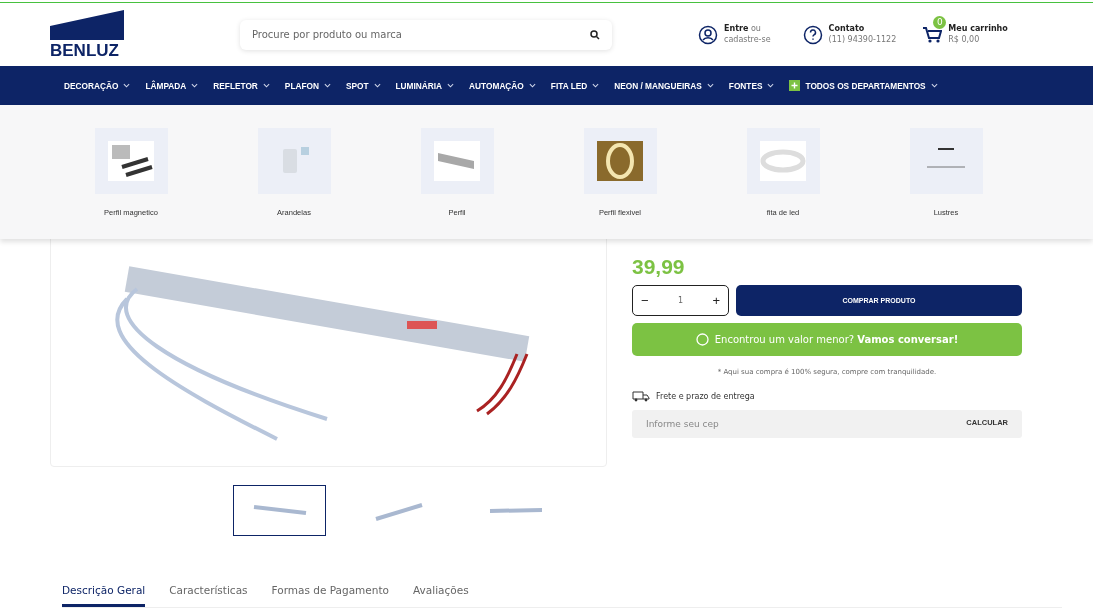 This screenshot has height=614, width=1093. What do you see at coordinates (441, 595) in the screenshot?
I see `tab: Avaliações` at bounding box center [441, 595].